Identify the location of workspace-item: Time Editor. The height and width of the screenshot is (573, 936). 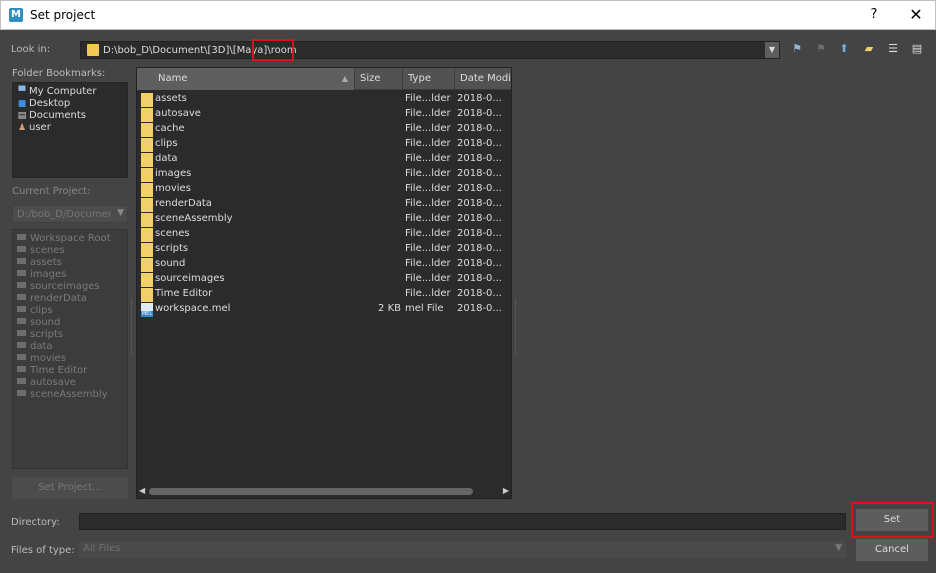
(52, 370).